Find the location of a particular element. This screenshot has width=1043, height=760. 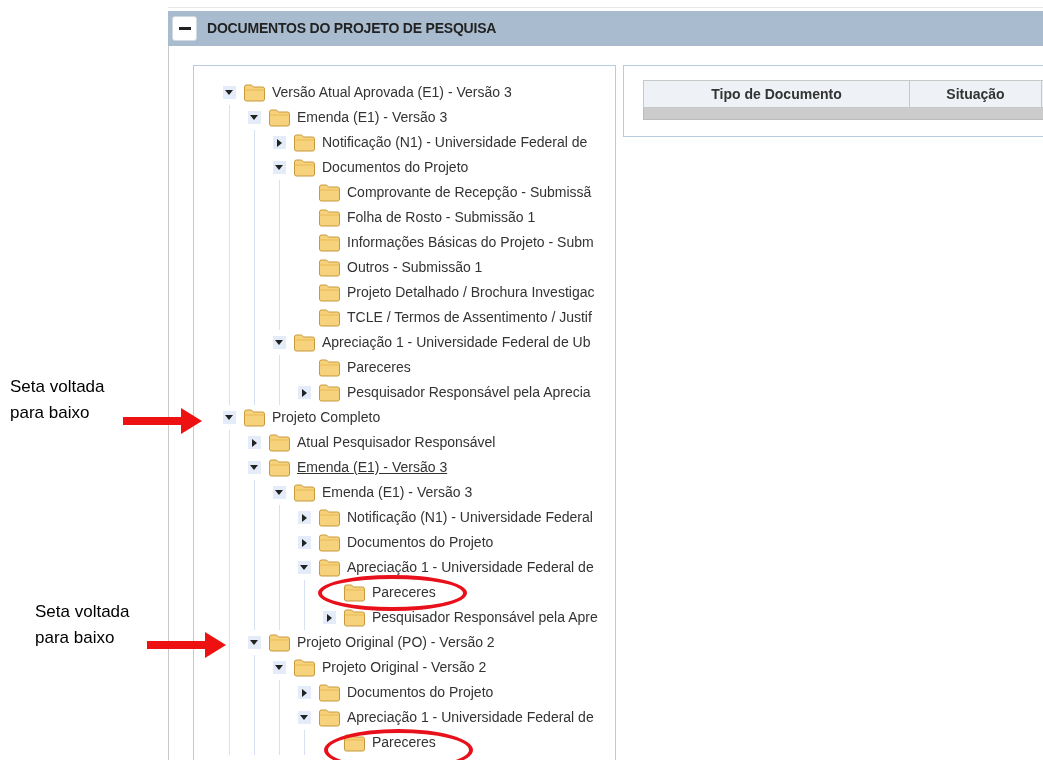

tree-item: Projeto Original (PO) - Versão 2 is located at coordinates (396, 642).